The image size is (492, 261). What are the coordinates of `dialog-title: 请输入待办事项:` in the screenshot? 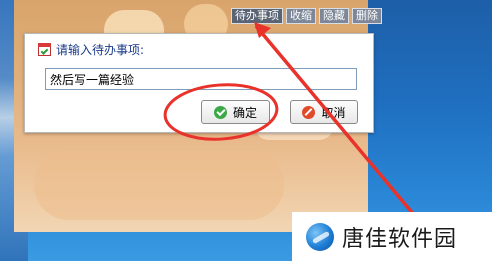 It's located at (100, 50).